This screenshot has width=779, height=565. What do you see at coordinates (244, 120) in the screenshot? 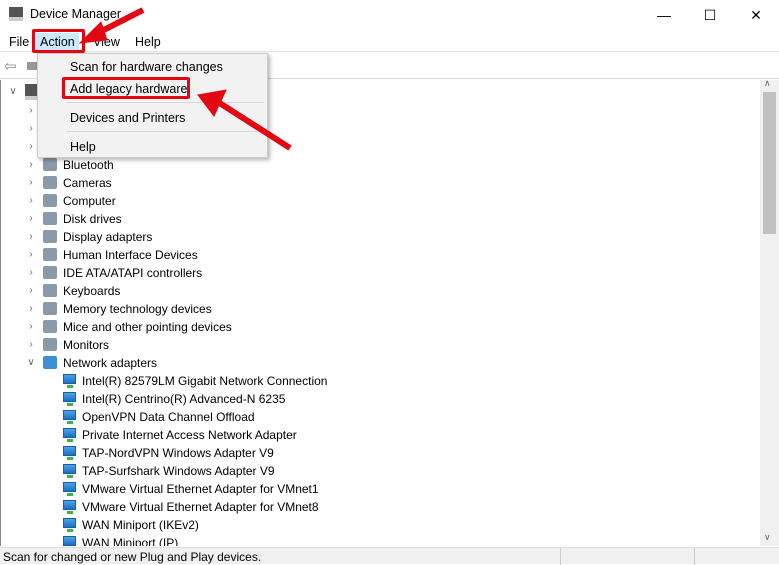
I see `arrow-to-legacy` at bounding box center [244, 120].